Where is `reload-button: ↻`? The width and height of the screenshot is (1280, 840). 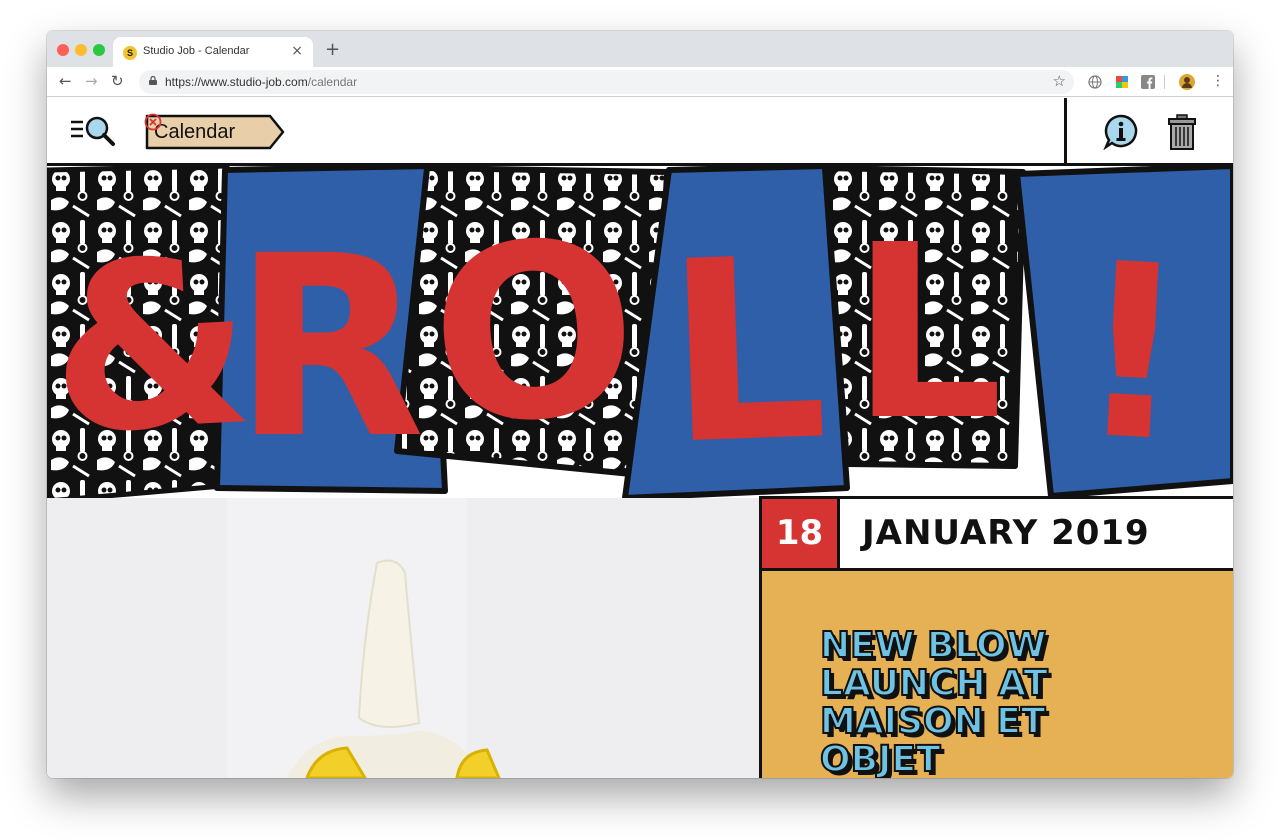 reload-button: ↻ is located at coordinates (117, 81).